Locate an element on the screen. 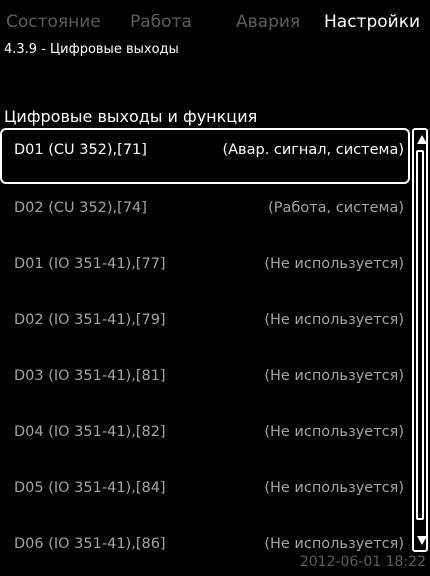  output-name: D02 (CU 352),[74] is located at coordinates (80, 208).